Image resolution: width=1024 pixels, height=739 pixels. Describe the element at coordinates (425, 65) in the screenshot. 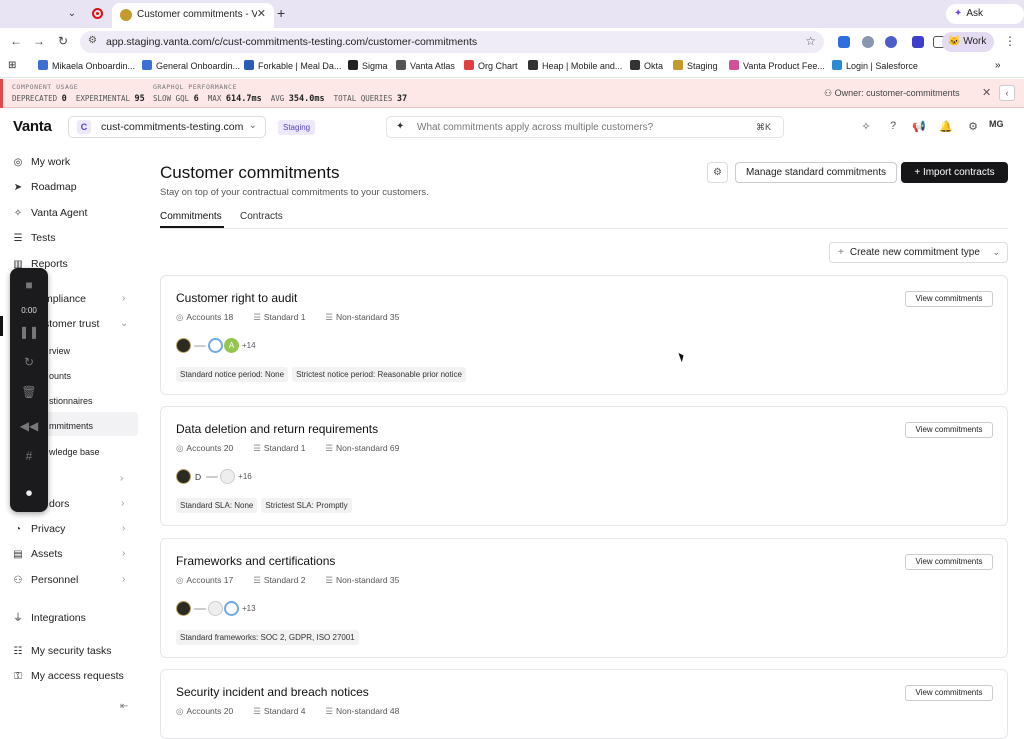

I see `bookmark-item: Vanta Atlas` at that location.